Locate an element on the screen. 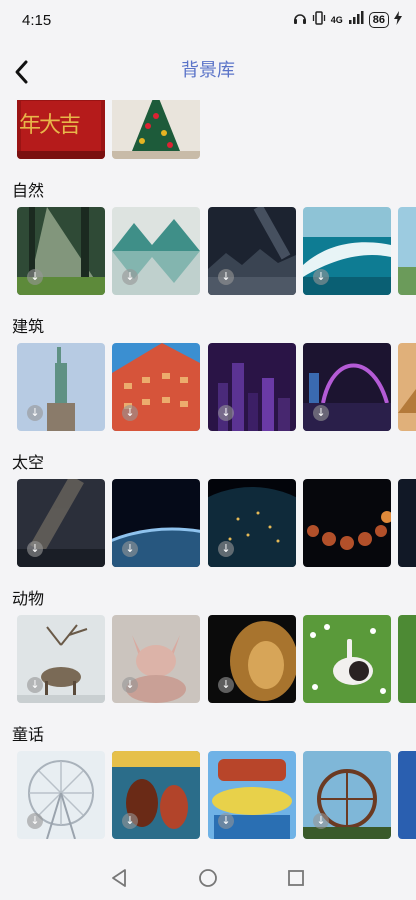 Image resolution: width=416 pixels, height=900 pixels. signal-icon is located at coordinates (356, 20).